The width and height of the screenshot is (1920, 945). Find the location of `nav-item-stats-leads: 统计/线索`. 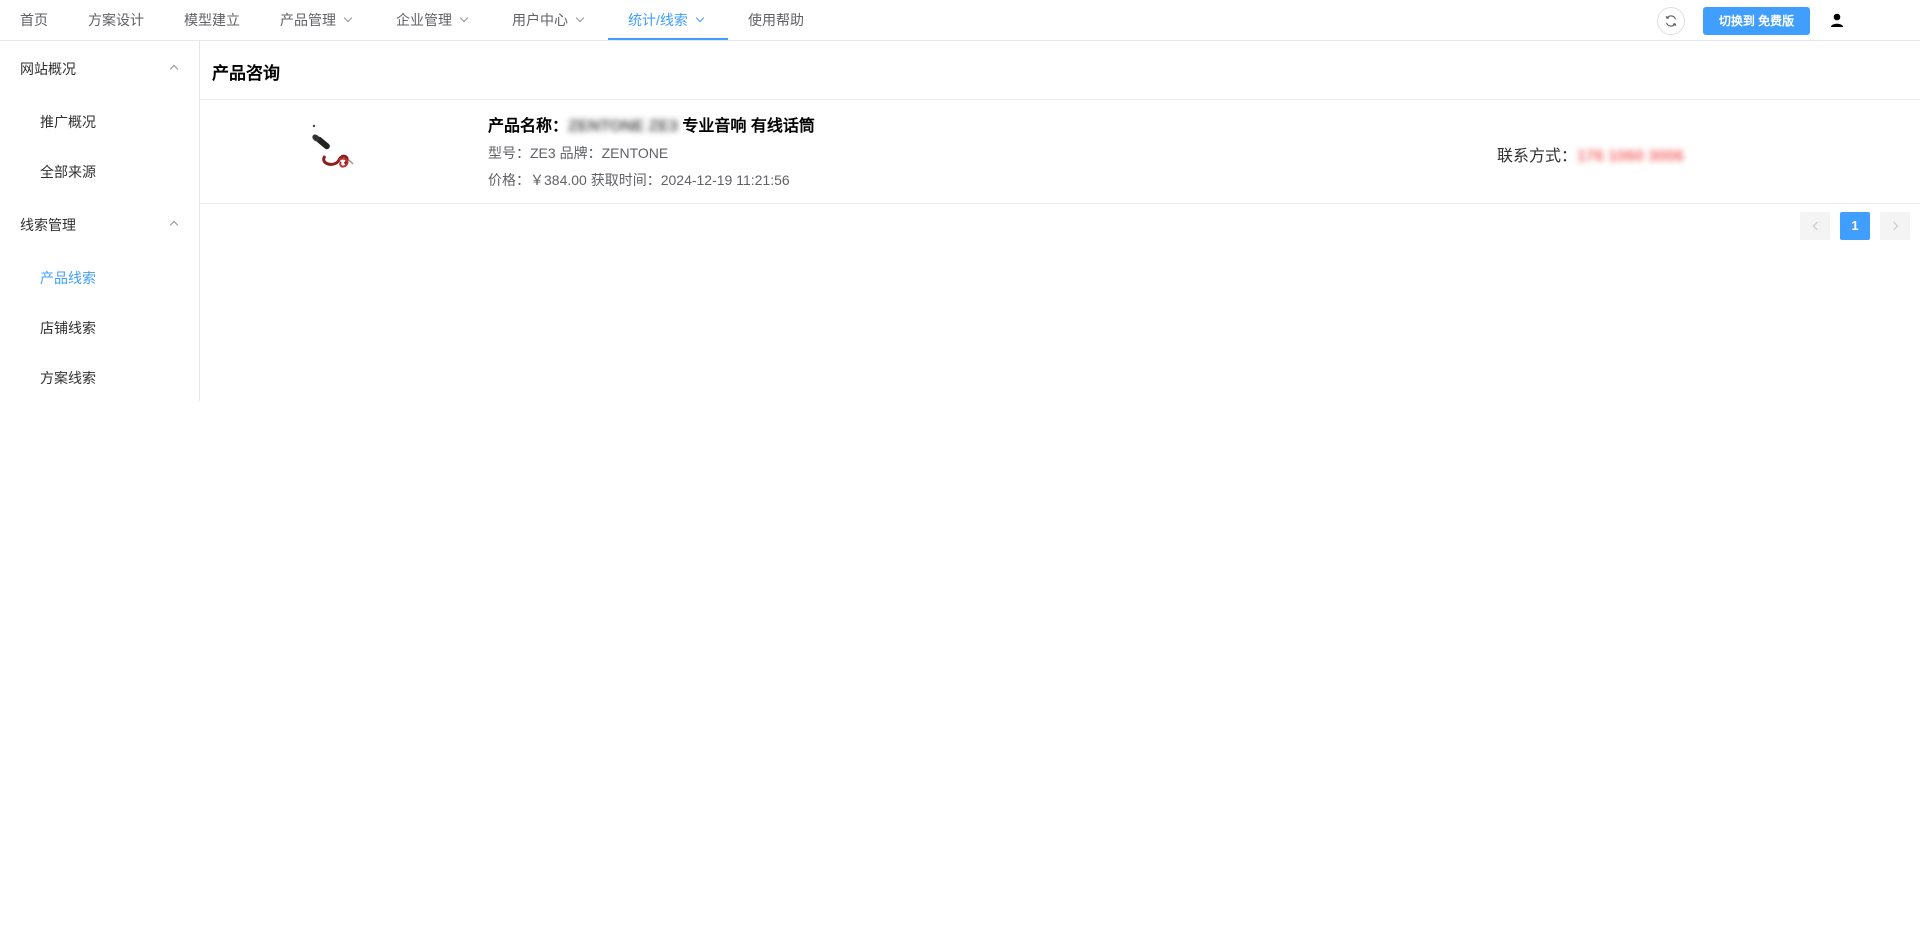

nav-item-stats-leads: 统计/线索 is located at coordinates (666, 20).